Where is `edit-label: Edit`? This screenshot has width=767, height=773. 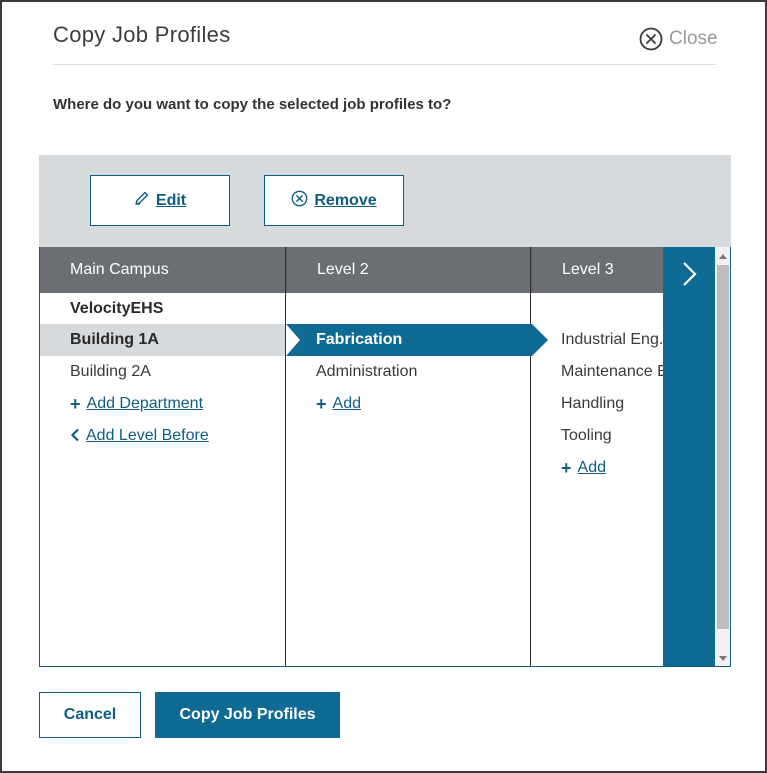 edit-label: Edit is located at coordinates (171, 200).